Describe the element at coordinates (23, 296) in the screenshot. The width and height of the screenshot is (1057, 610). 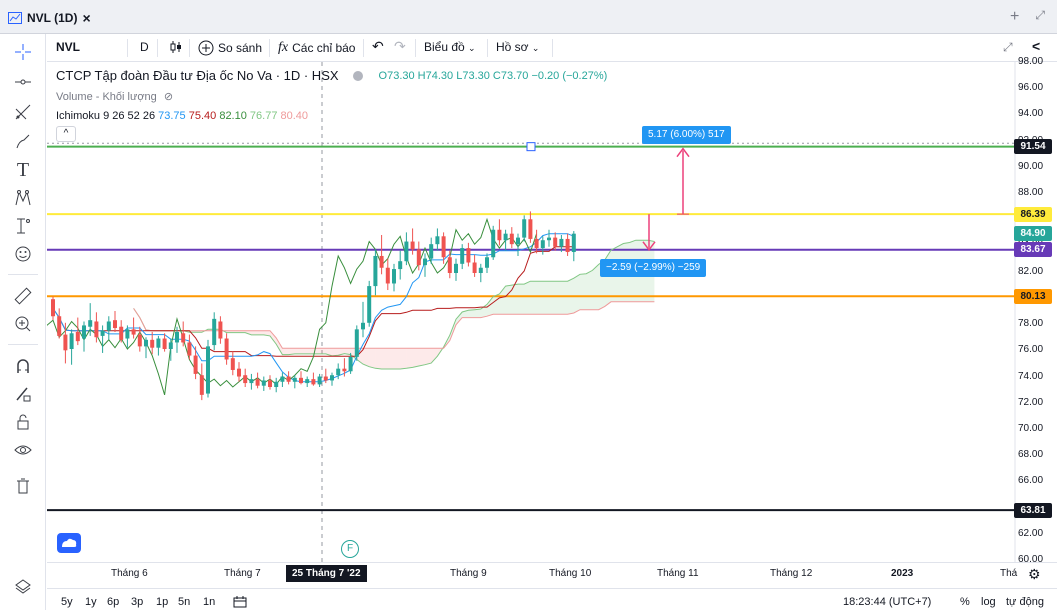
I see `ruler-icon` at that location.